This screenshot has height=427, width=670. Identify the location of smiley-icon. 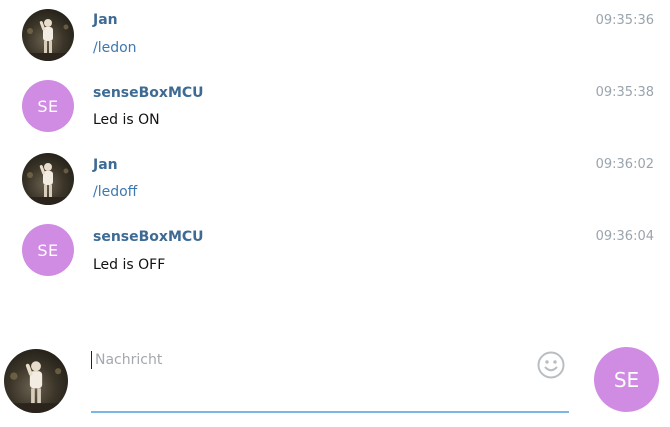
(551, 365).